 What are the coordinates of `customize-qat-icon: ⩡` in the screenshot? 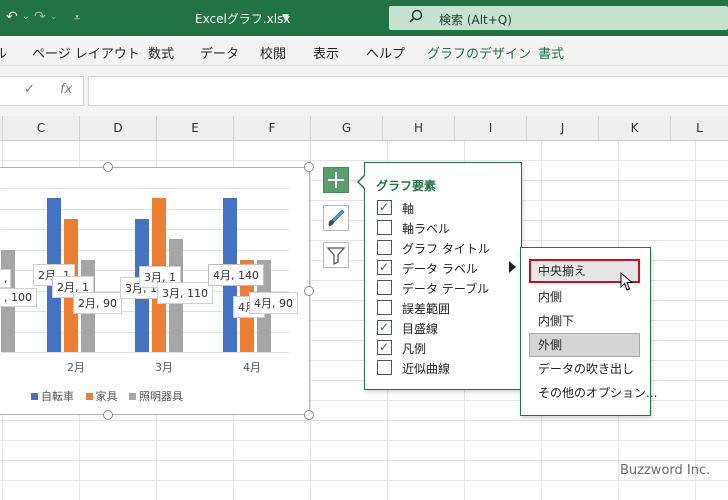 It's located at (77, 18).